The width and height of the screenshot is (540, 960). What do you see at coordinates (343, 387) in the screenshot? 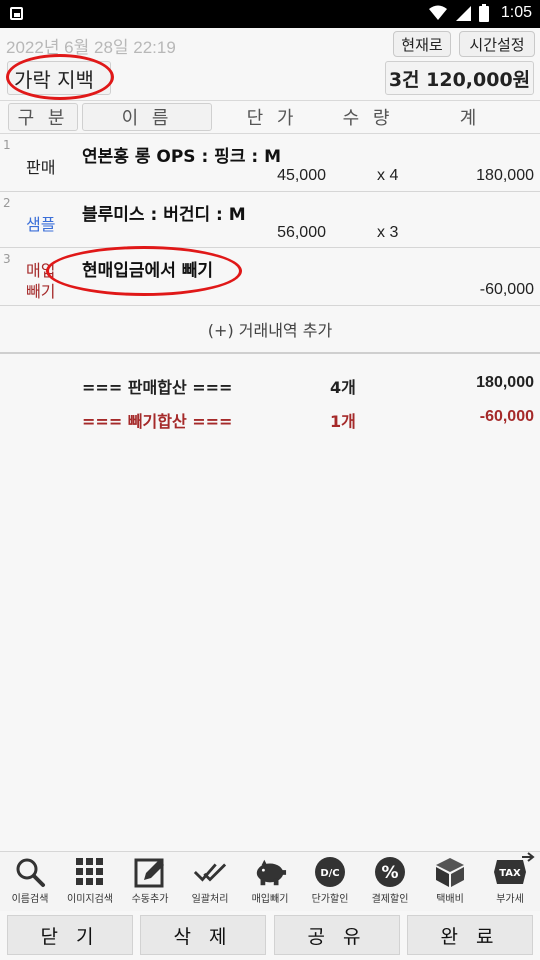
I see `sales-sum-count: 4개` at bounding box center [343, 387].